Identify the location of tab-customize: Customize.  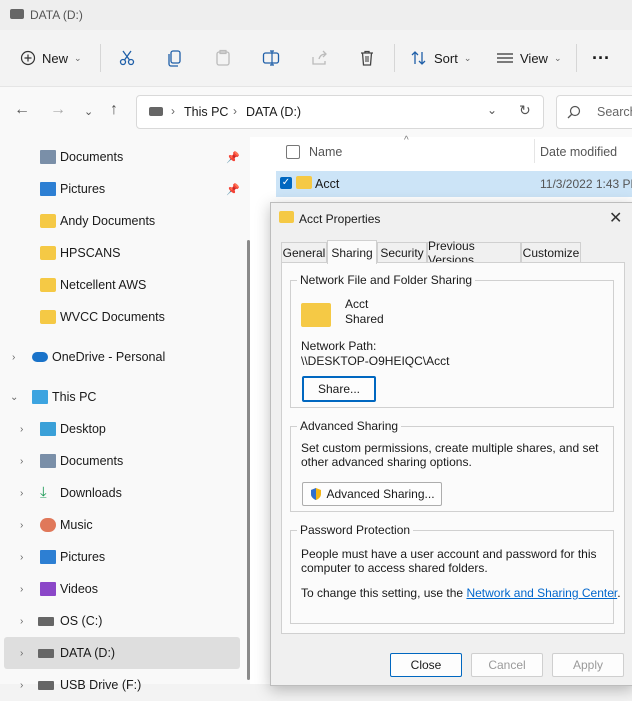
(551, 252).